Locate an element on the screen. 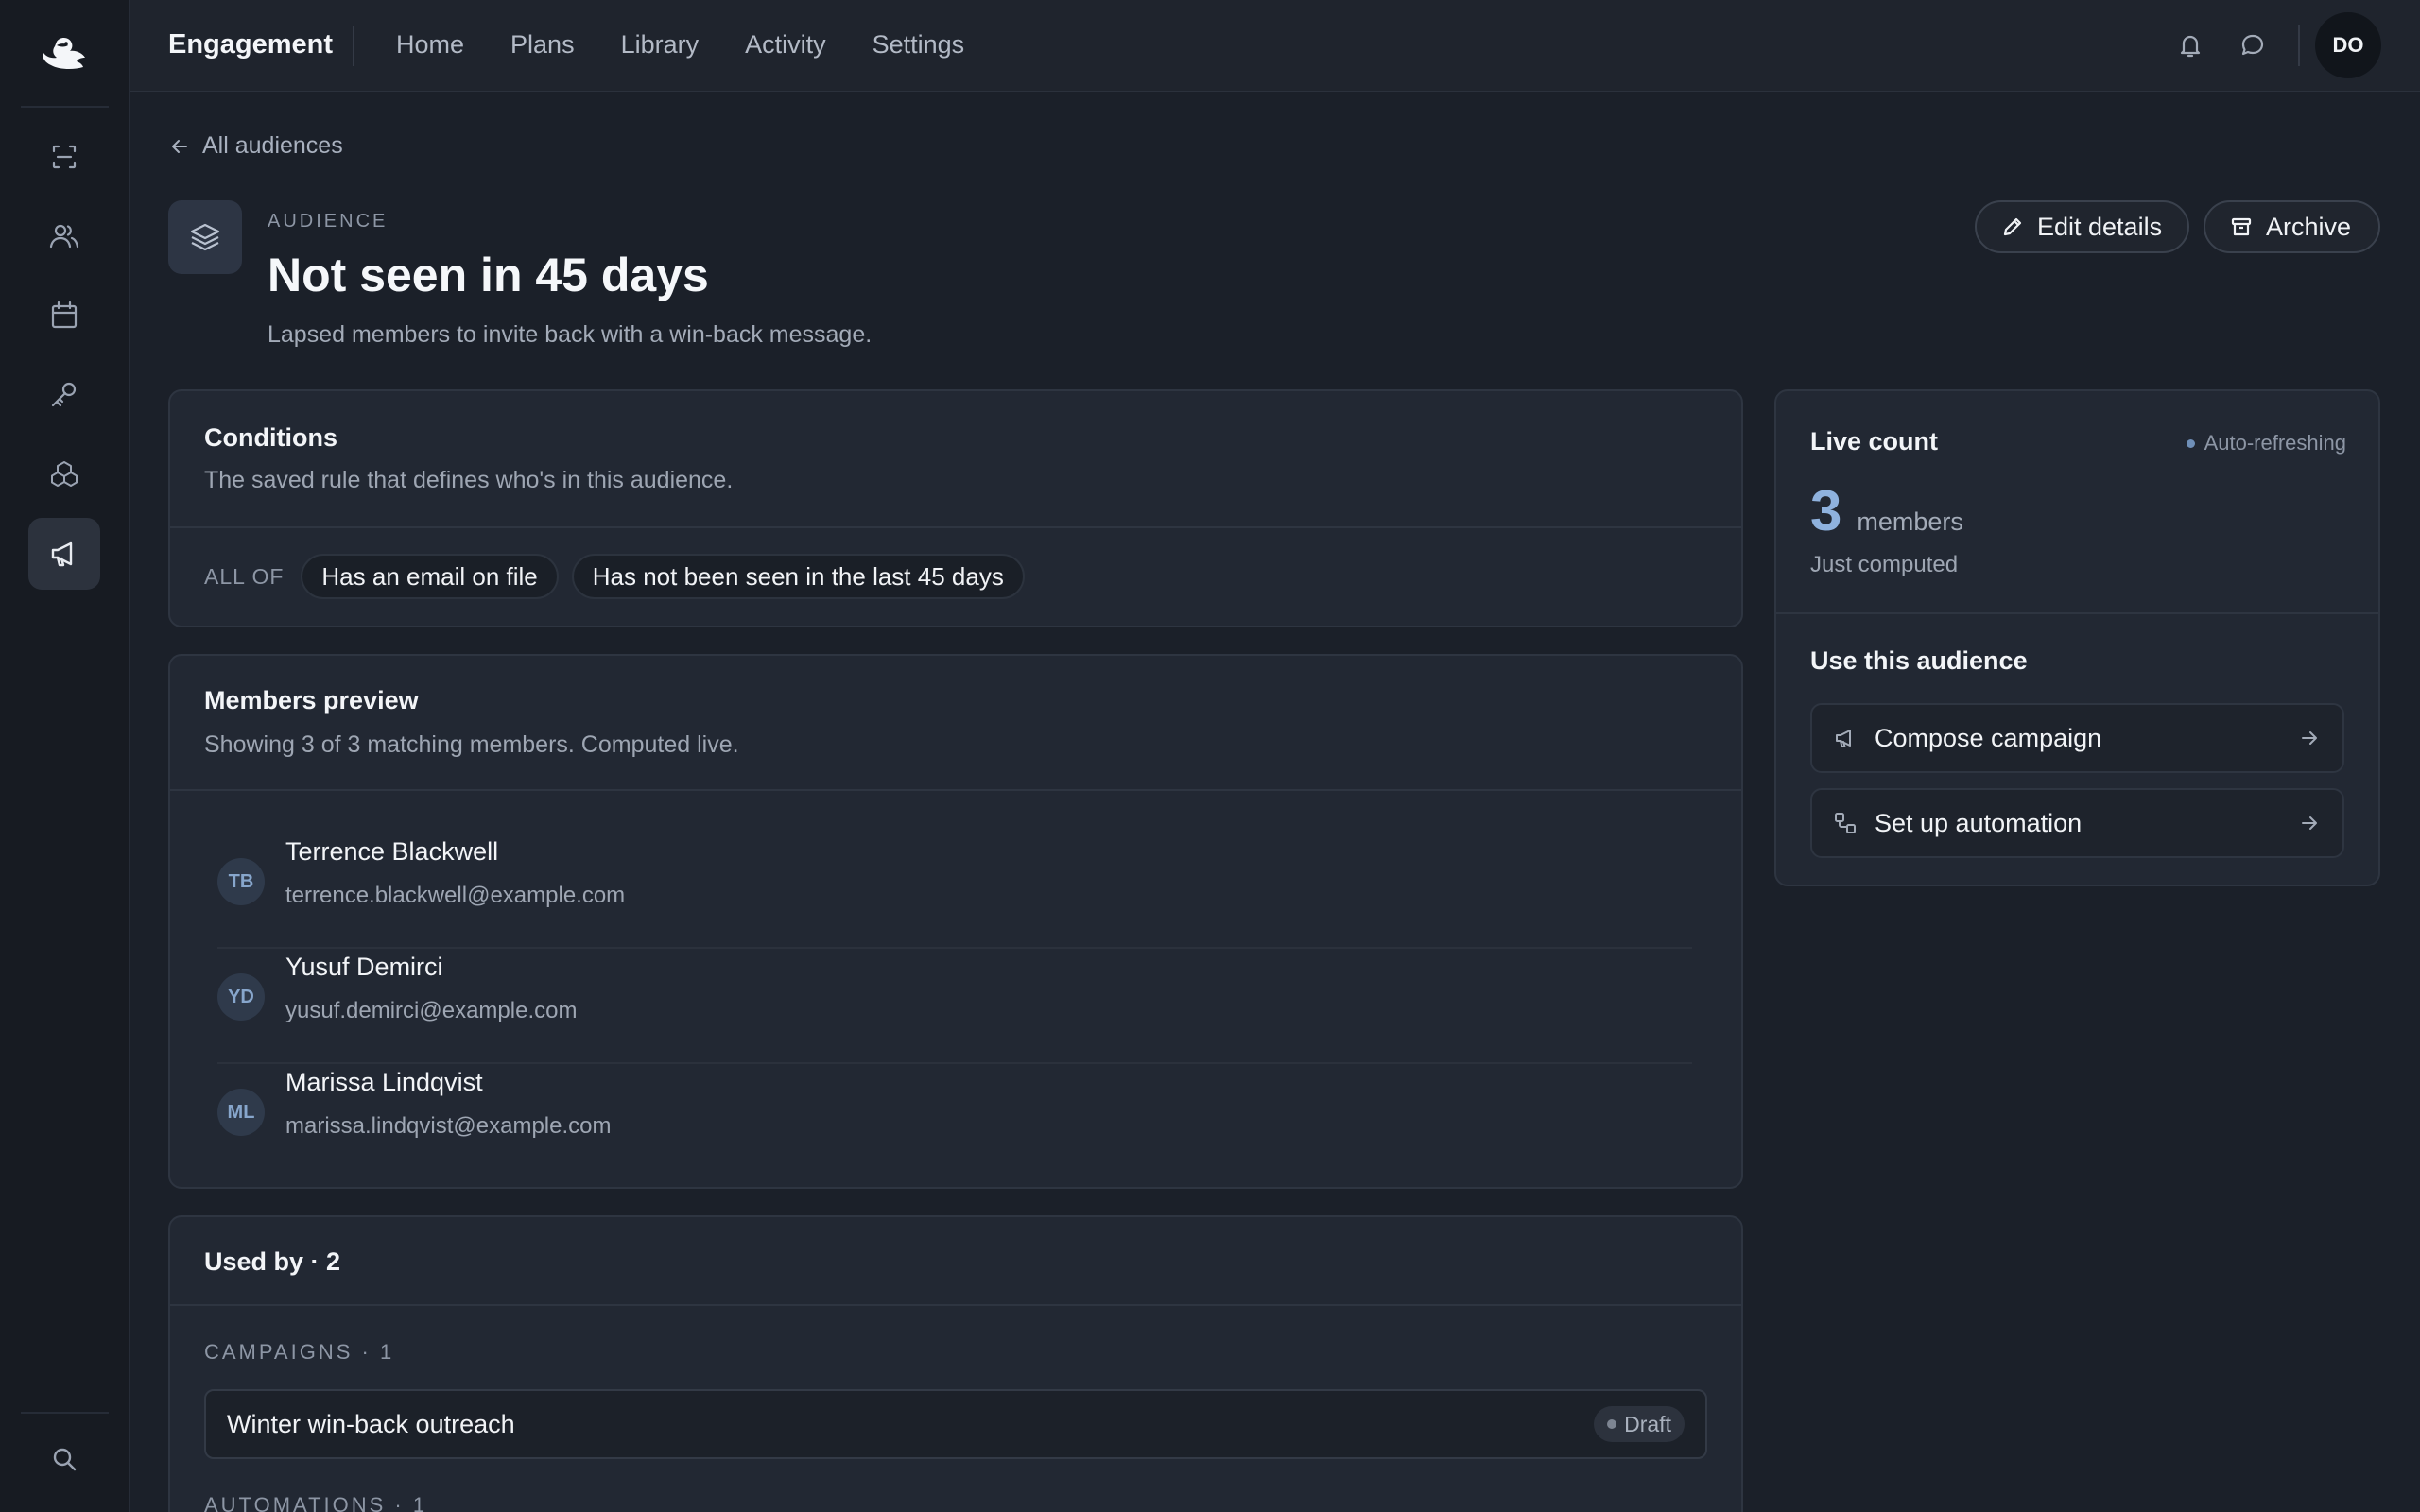 This screenshot has width=2420, height=1512. member-email: terrence.blackwell@example.com is located at coordinates (455, 895).